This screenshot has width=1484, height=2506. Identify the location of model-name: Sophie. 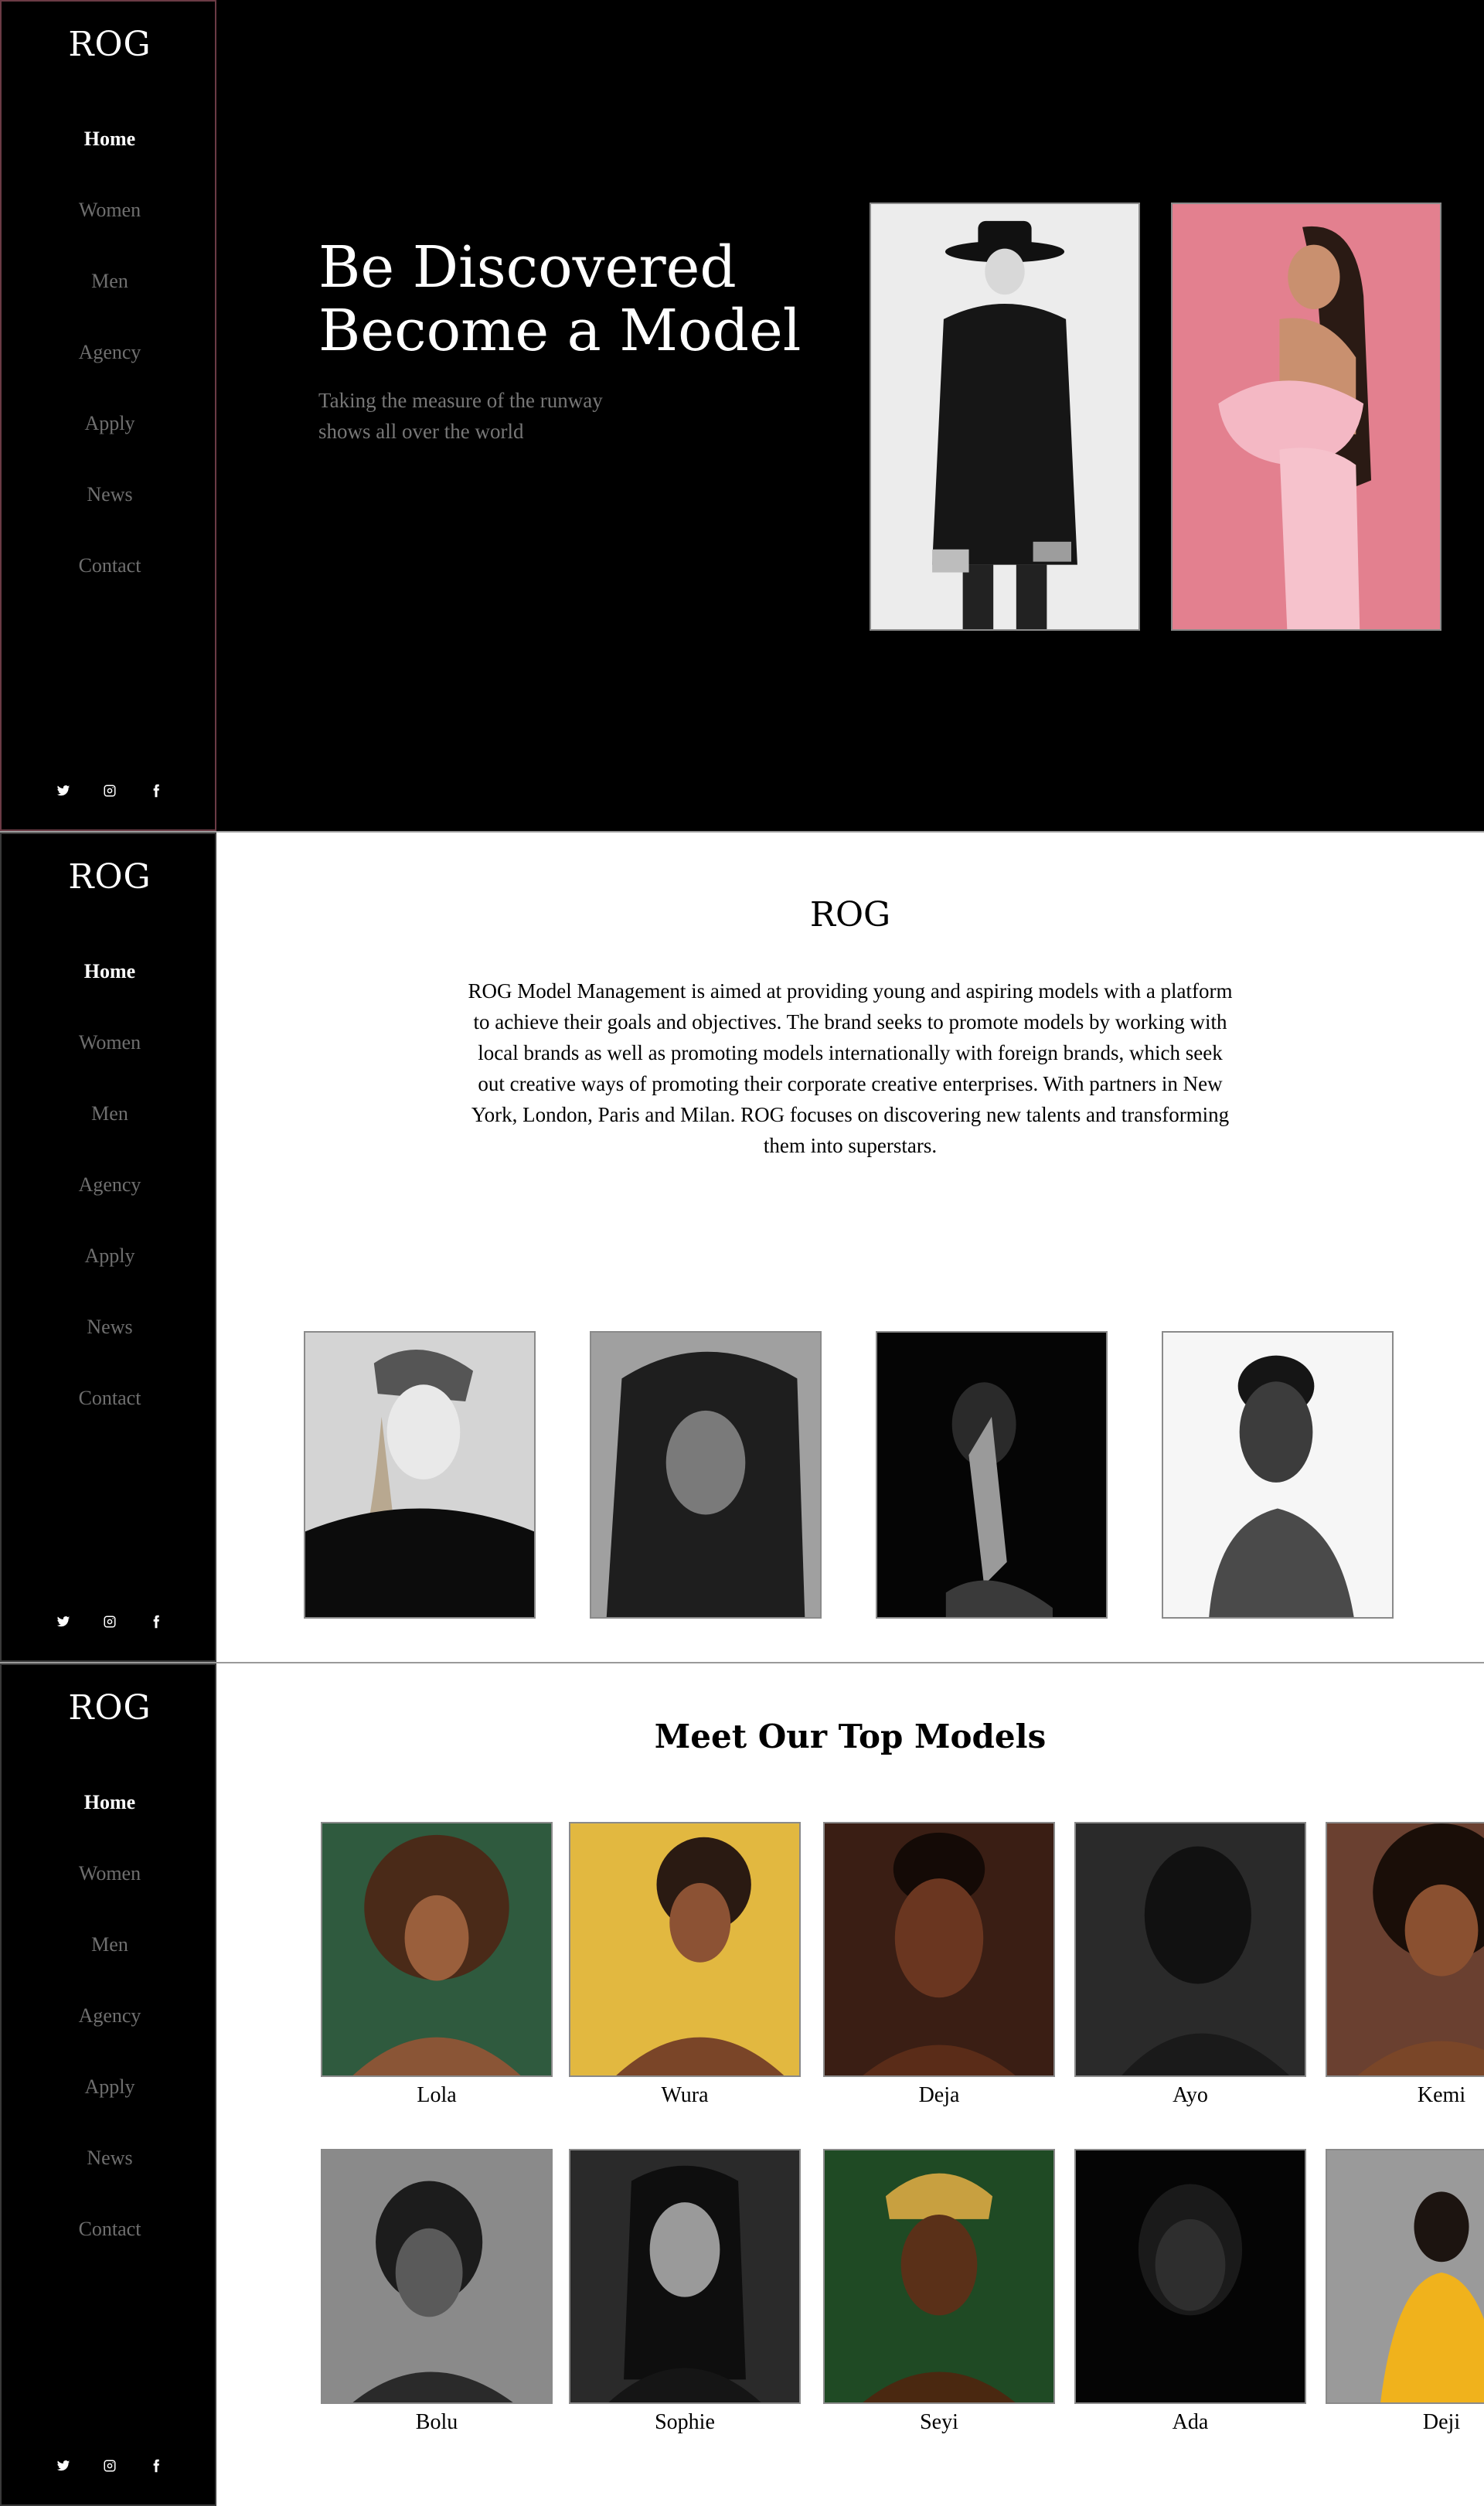
(685, 2422).